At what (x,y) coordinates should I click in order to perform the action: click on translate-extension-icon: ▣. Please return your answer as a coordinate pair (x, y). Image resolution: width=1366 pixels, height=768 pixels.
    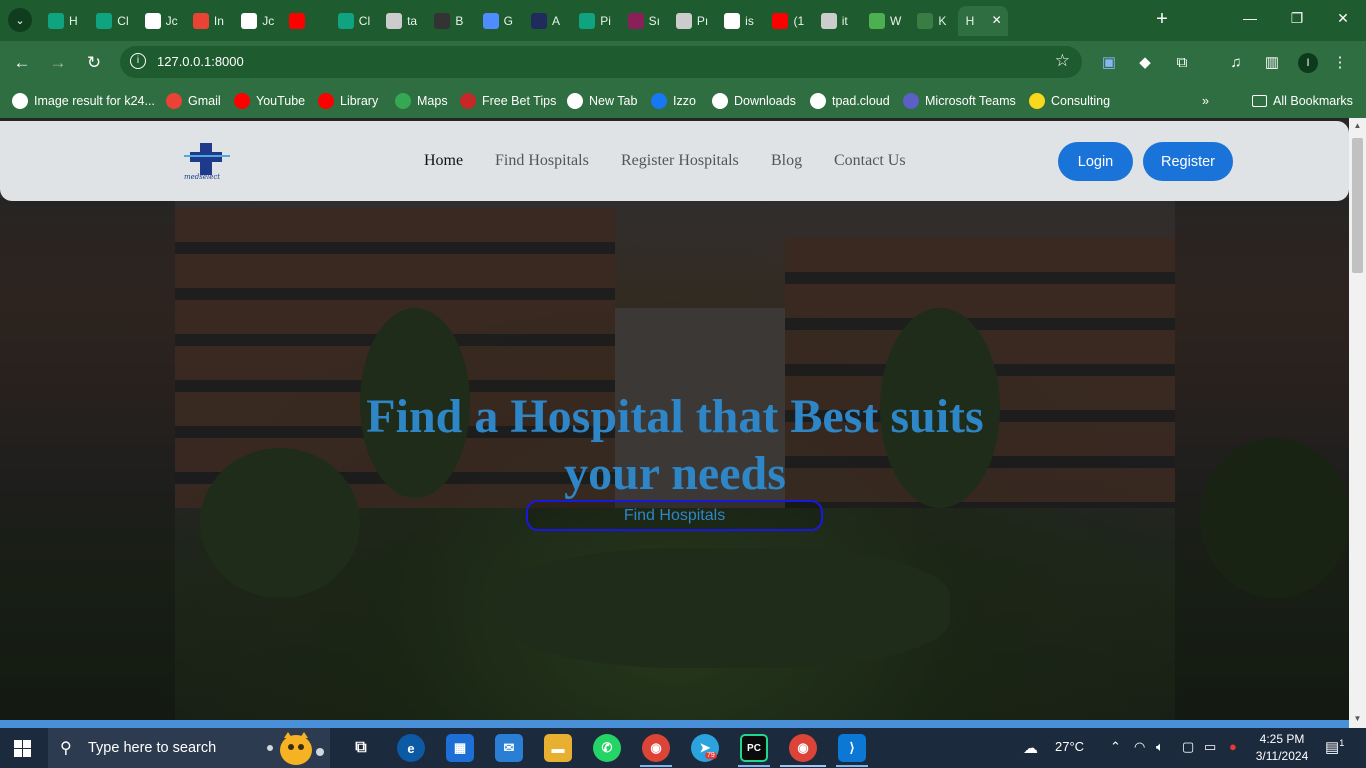
    Looking at the image, I should click on (1109, 63).